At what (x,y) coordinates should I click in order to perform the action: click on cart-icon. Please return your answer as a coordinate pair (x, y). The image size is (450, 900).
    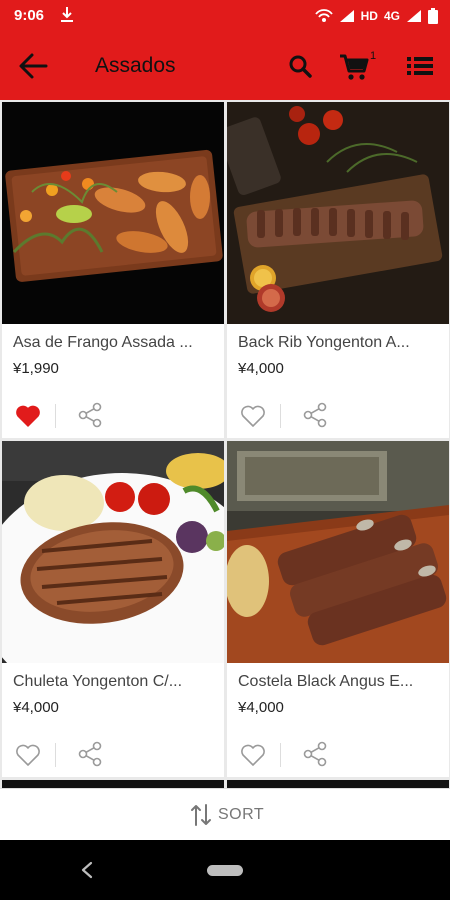
    Looking at the image, I should click on (354, 67).